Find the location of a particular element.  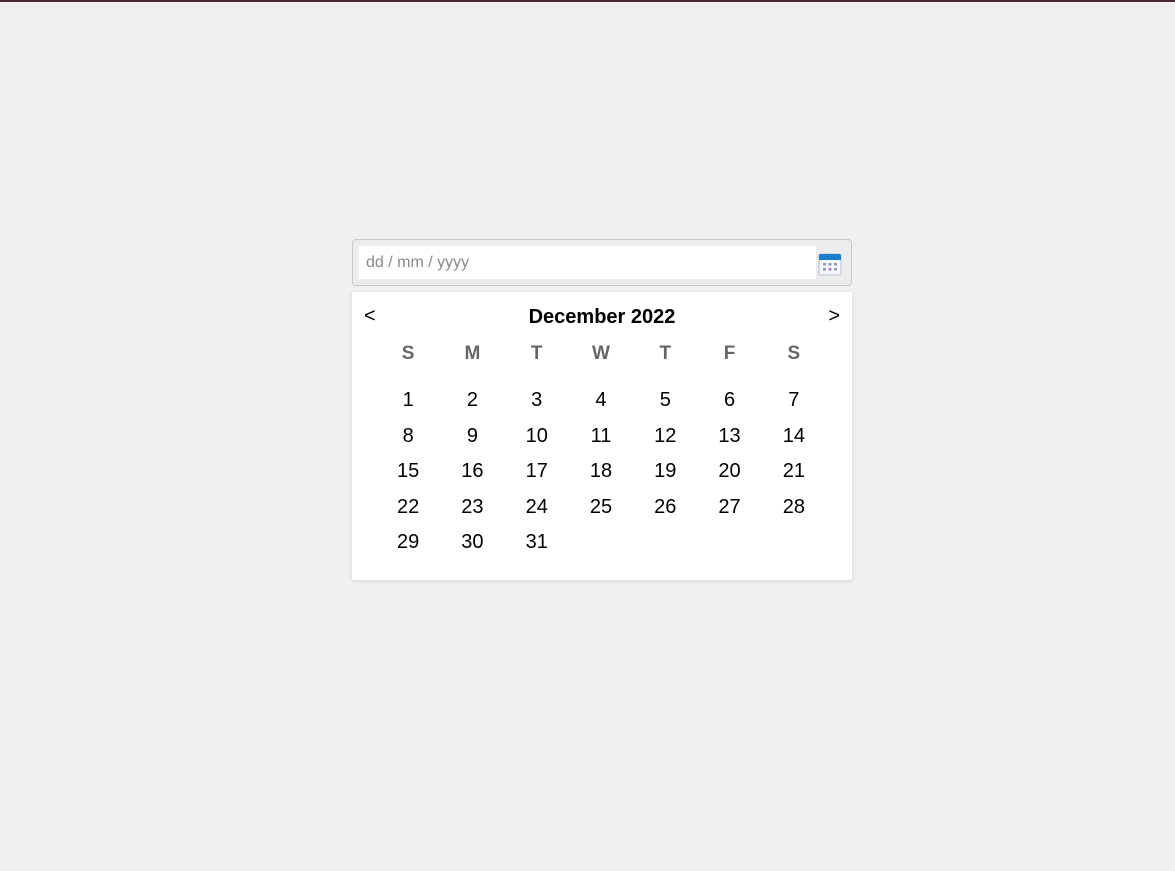

month-title: December 2022 is located at coordinates (602, 317).